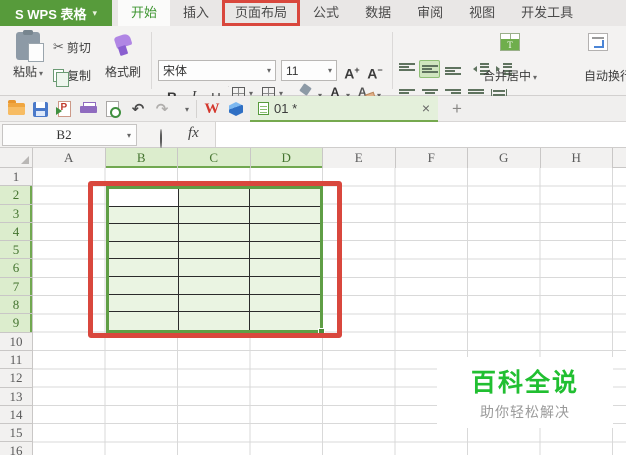 The height and width of the screenshot is (455, 626). What do you see at coordinates (482, 13) in the screenshot?
I see `tab-view: 视图` at bounding box center [482, 13].